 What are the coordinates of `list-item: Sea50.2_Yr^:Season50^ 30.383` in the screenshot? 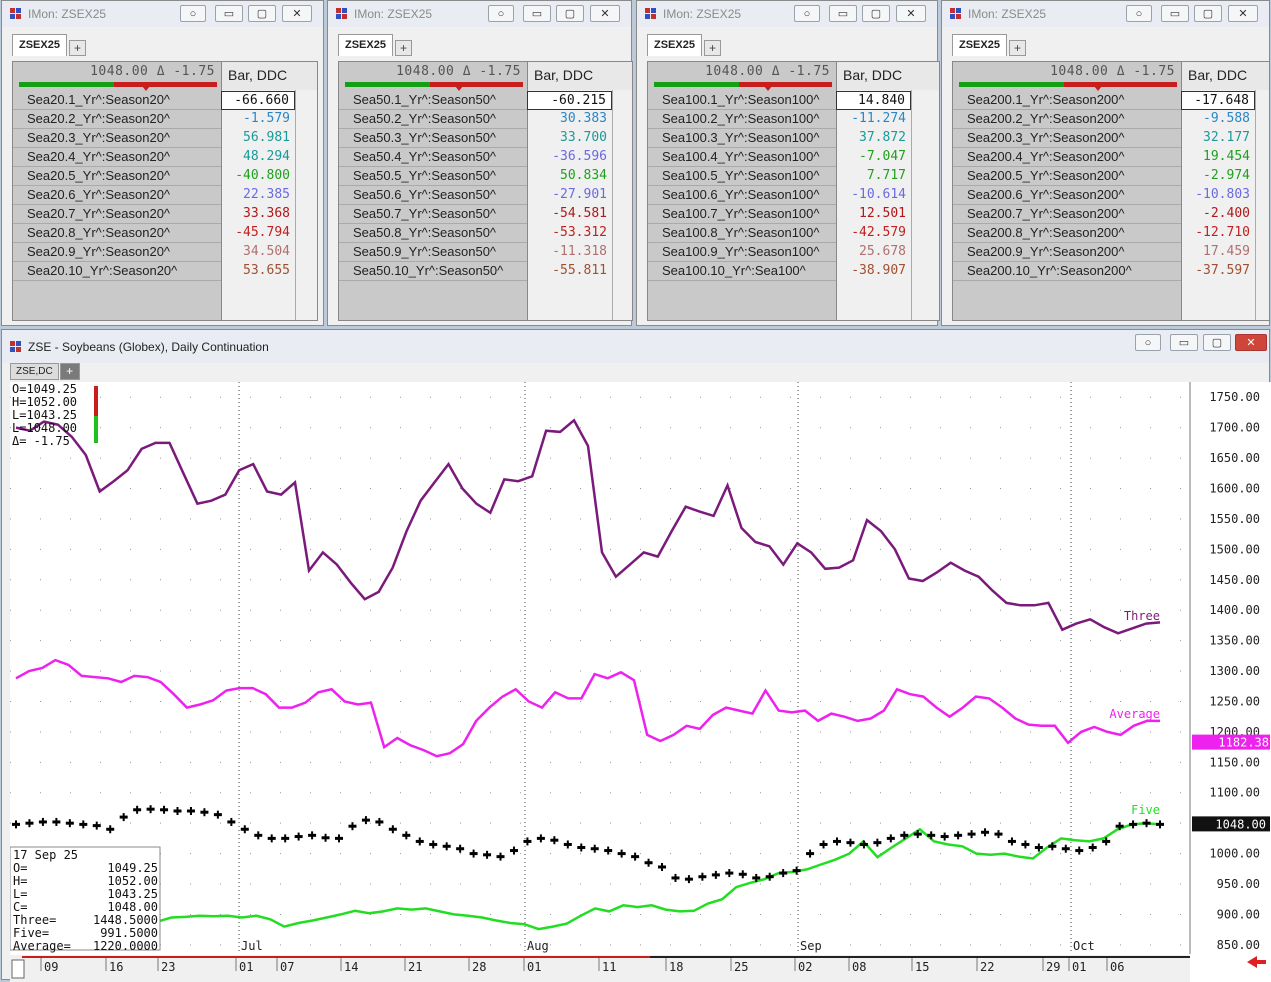 It's located at (485, 119).